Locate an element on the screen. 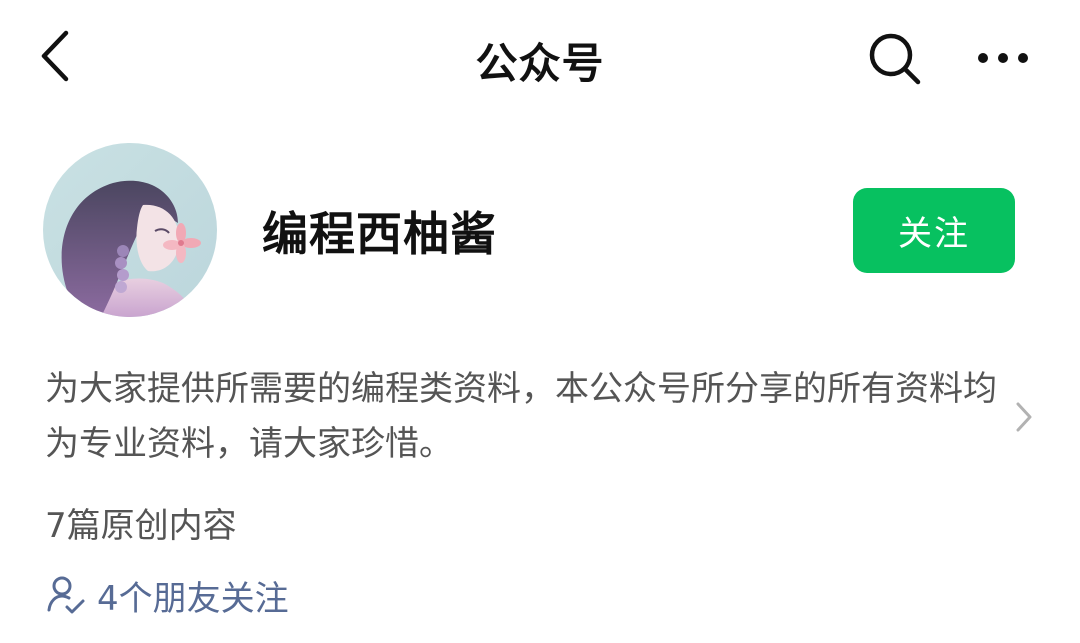 Image resolution: width=1080 pixels, height=643 pixels. friends-following-label: 4个朋友关注 is located at coordinates (193, 598).